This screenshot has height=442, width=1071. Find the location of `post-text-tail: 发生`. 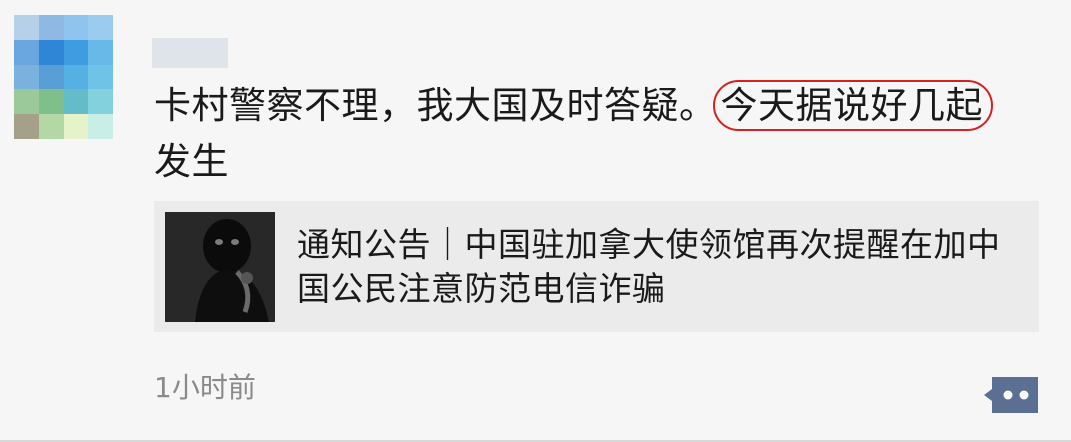

post-text-tail: 发生 is located at coordinates (191, 161).